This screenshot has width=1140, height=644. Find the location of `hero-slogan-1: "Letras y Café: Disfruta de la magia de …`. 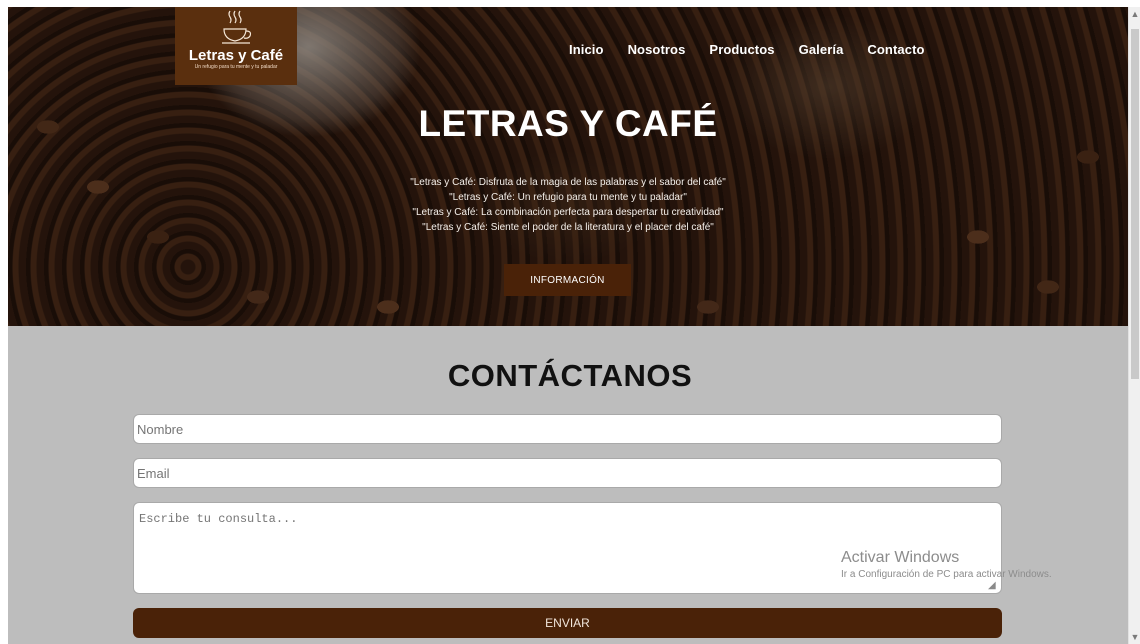

hero-slogan-1: "Letras y Café: Disfruta de la magia de … is located at coordinates (568, 182).